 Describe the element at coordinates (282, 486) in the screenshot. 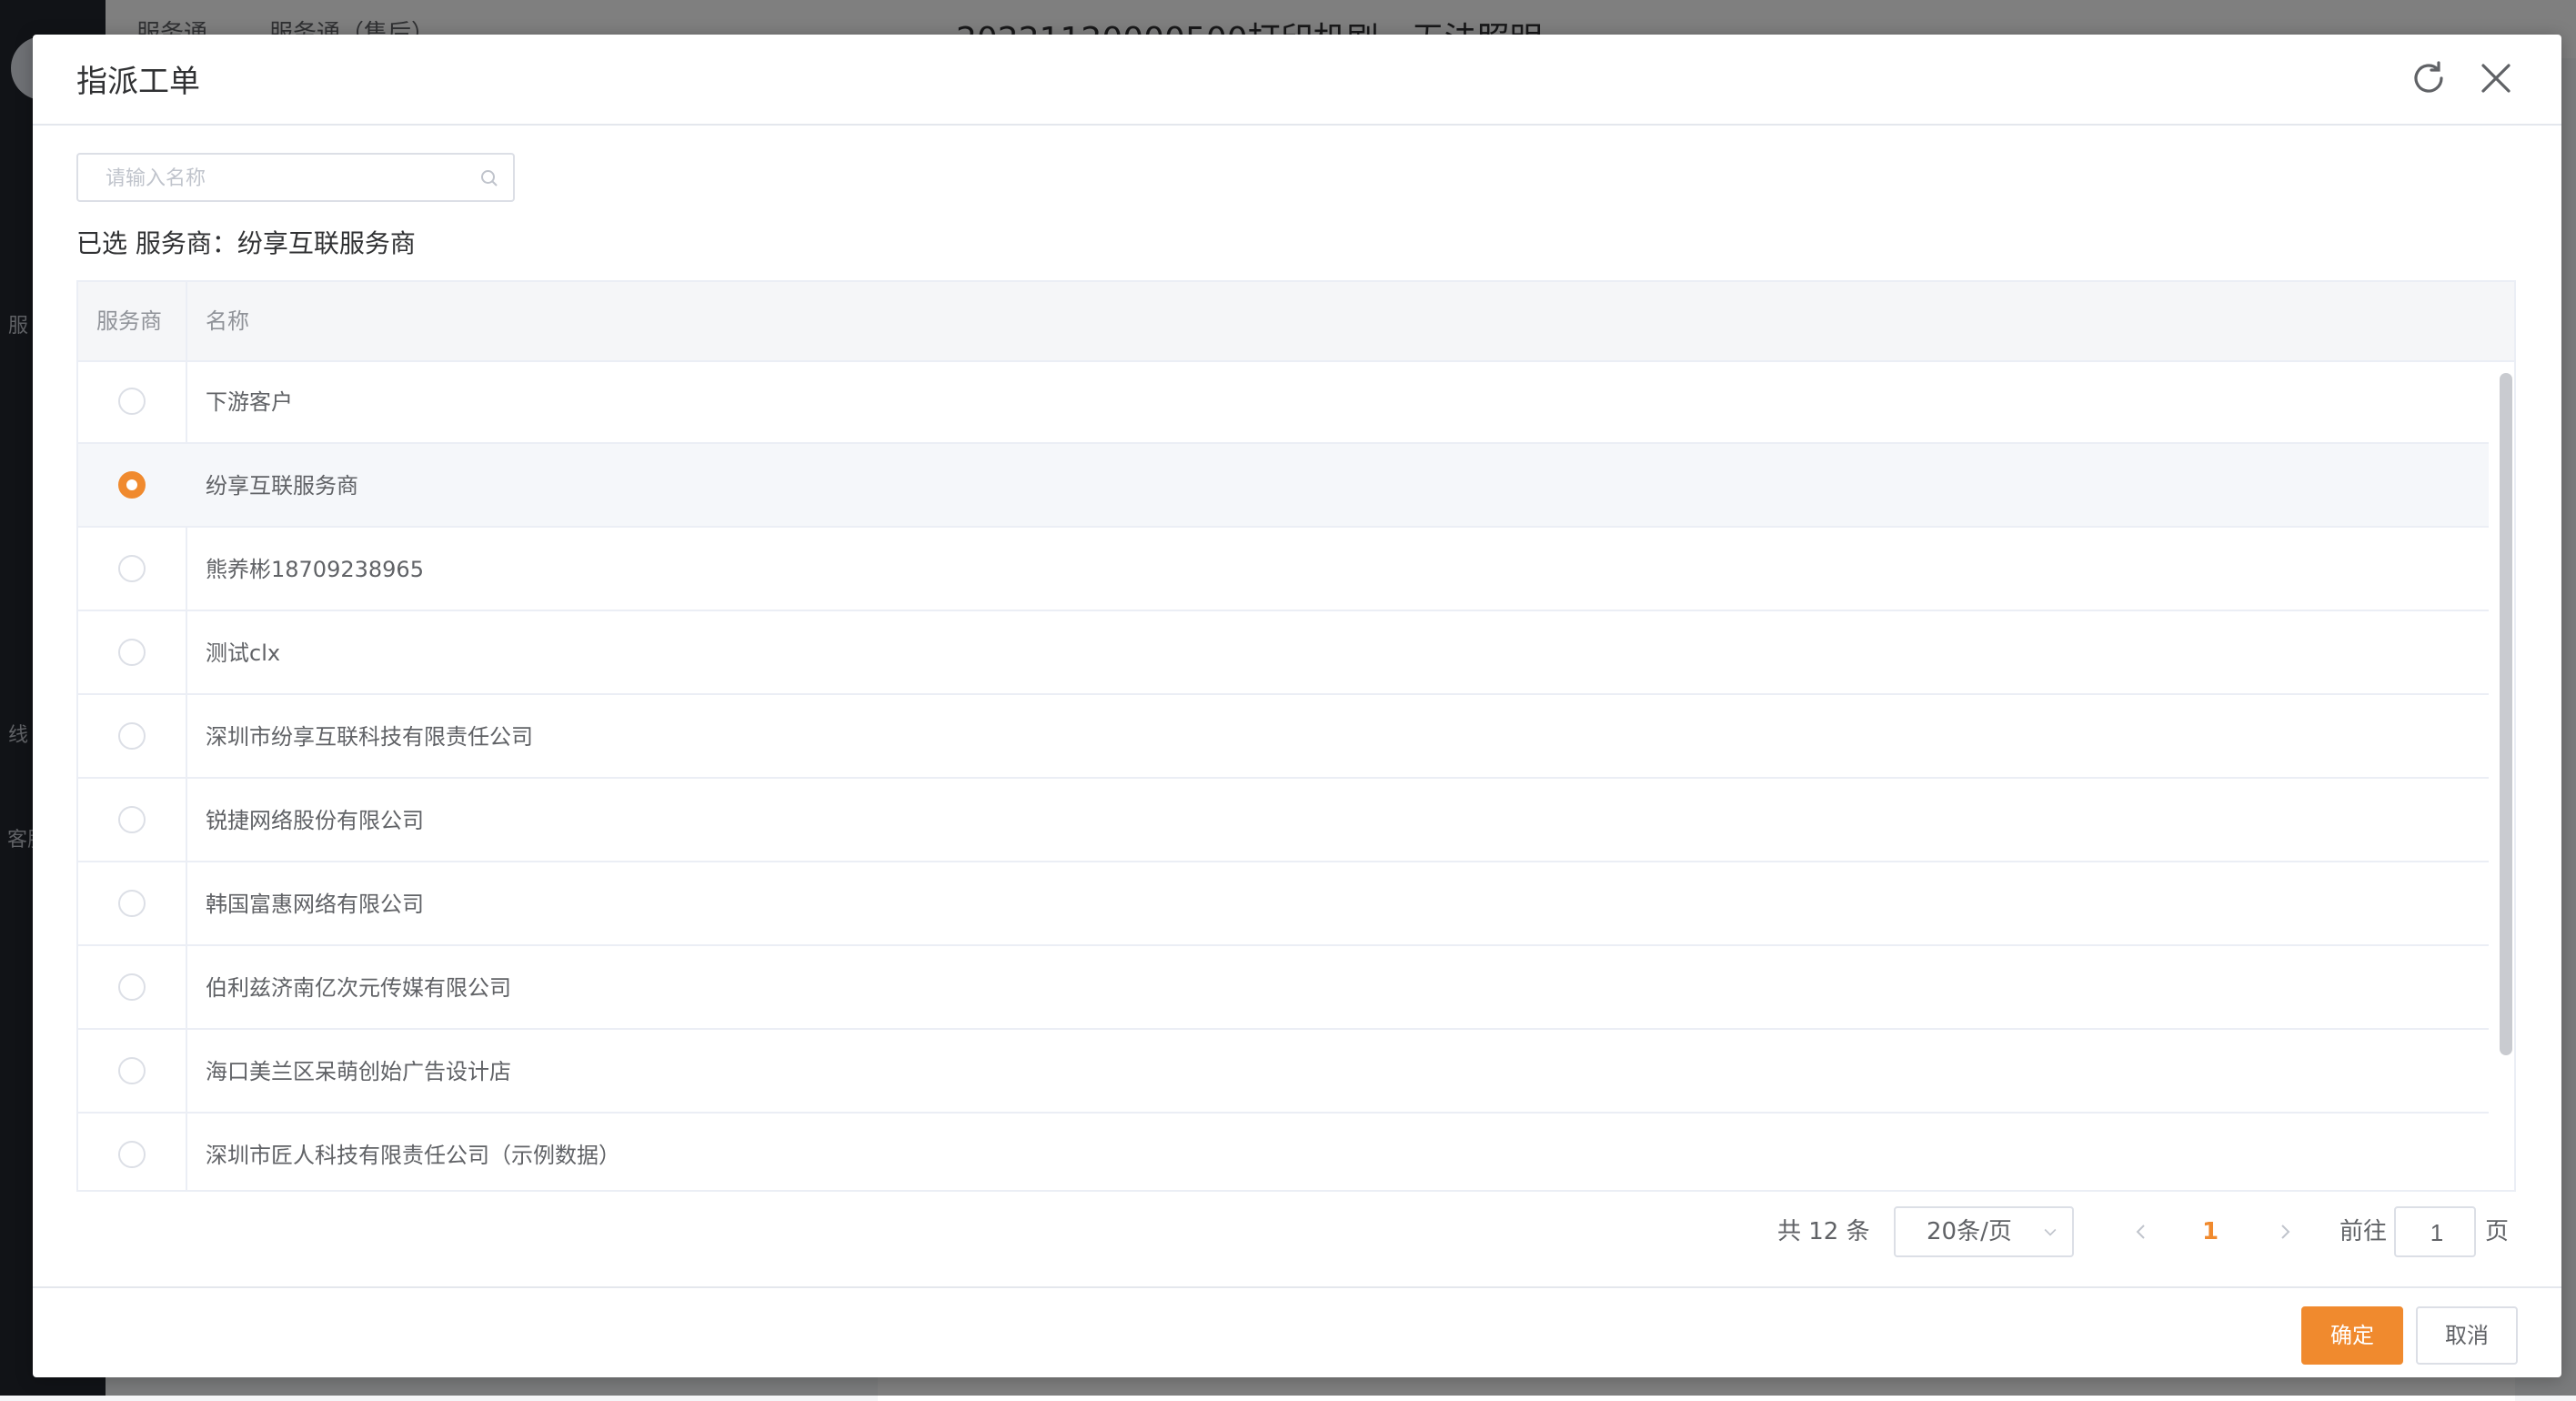

I see `provider-name: 纷享互联服务商` at that location.